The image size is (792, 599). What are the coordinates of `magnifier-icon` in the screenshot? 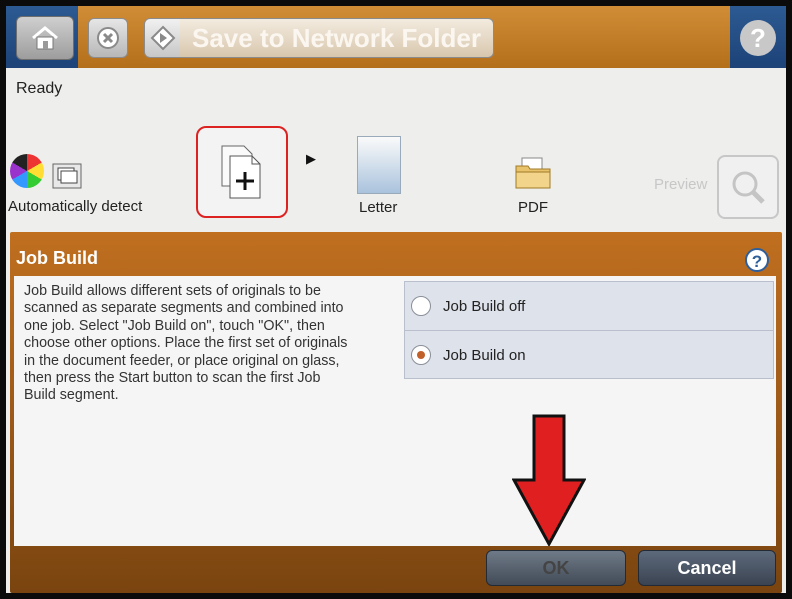 It's located at (748, 187).